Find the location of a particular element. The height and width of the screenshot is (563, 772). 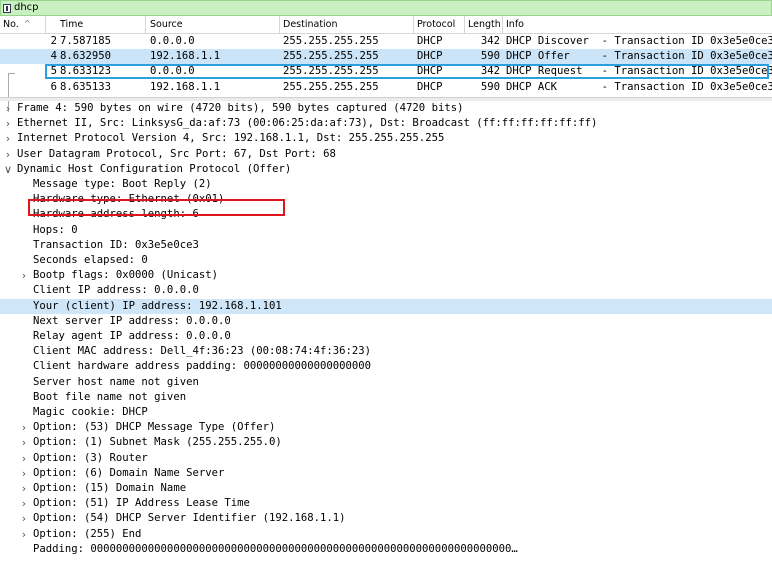

tree-item-label: Hardware type: Ethernet (0x01) is located at coordinates (129, 199).